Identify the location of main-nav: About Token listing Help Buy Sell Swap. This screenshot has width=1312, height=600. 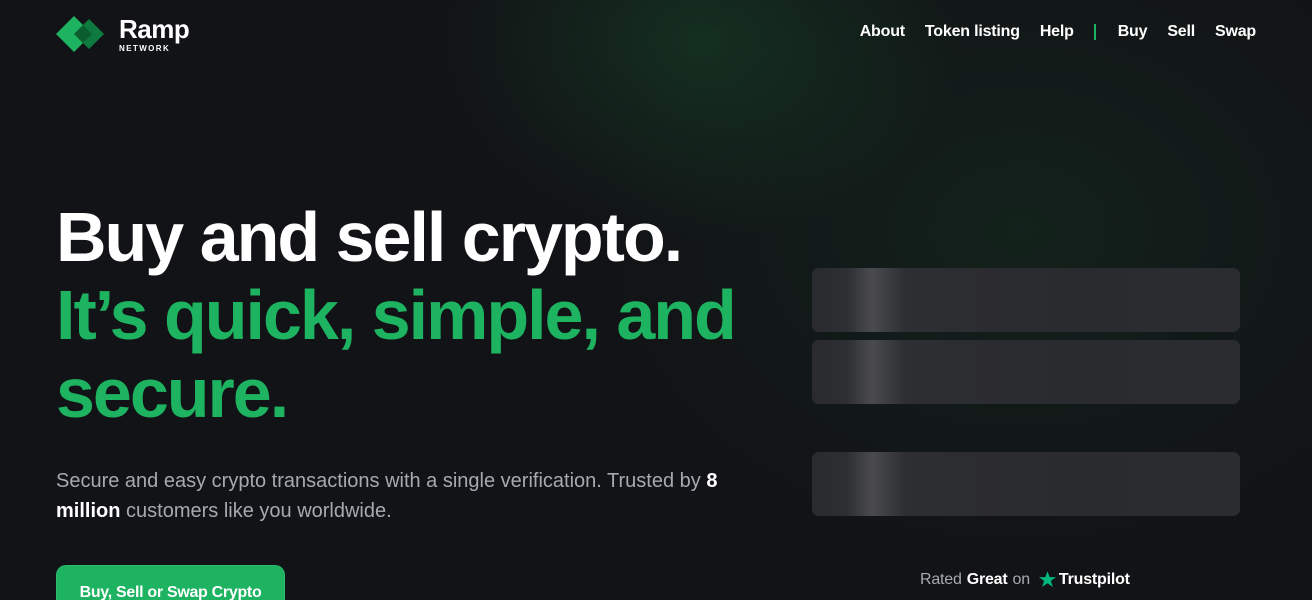
(1058, 32).